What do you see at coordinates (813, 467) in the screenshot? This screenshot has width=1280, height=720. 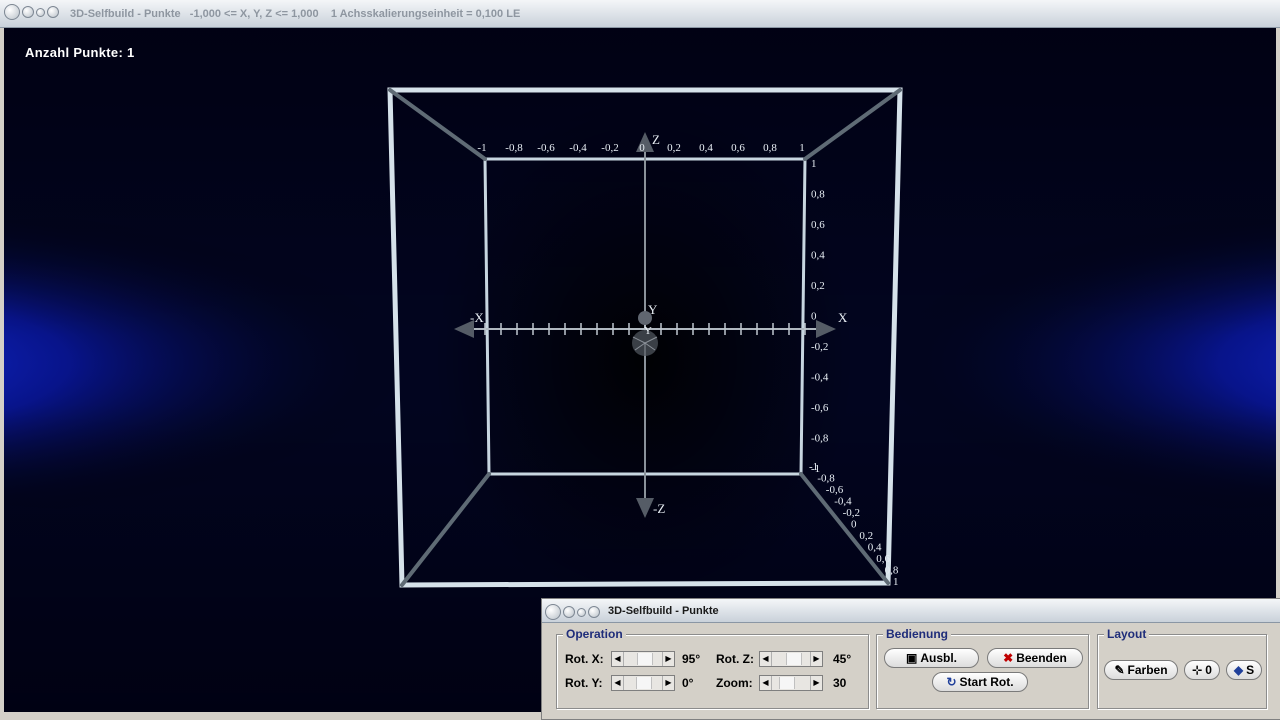 I see `y-tick-label: -1` at bounding box center [813, 467].